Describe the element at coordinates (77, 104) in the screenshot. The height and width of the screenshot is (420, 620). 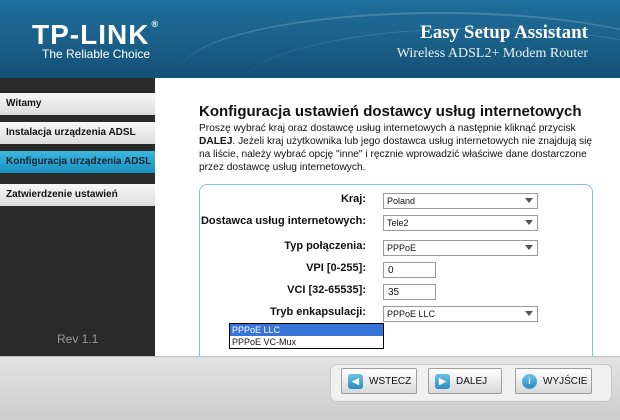
I see `sidebar-item-welcome: Witamy` at that location.